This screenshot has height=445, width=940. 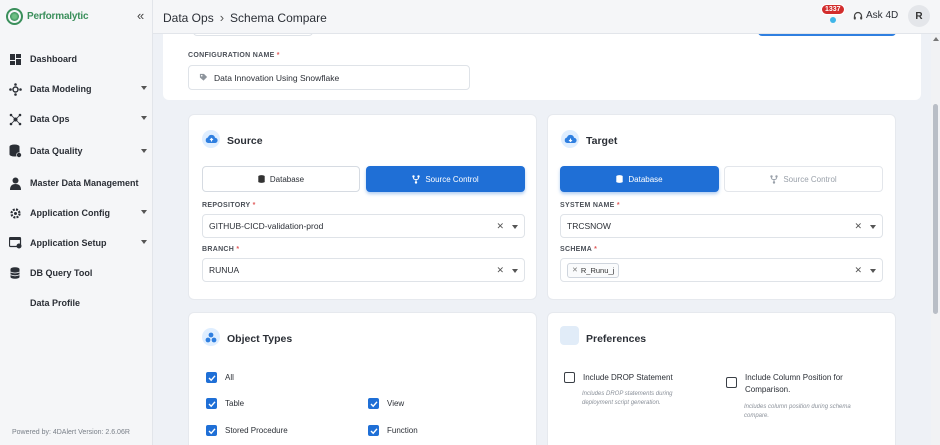 What do you see at coordinates (784, 384) in the screenshot?
I see `include-column-position-checkbox: Include Column Position for Comparison.` at bounding box center [784, 384].